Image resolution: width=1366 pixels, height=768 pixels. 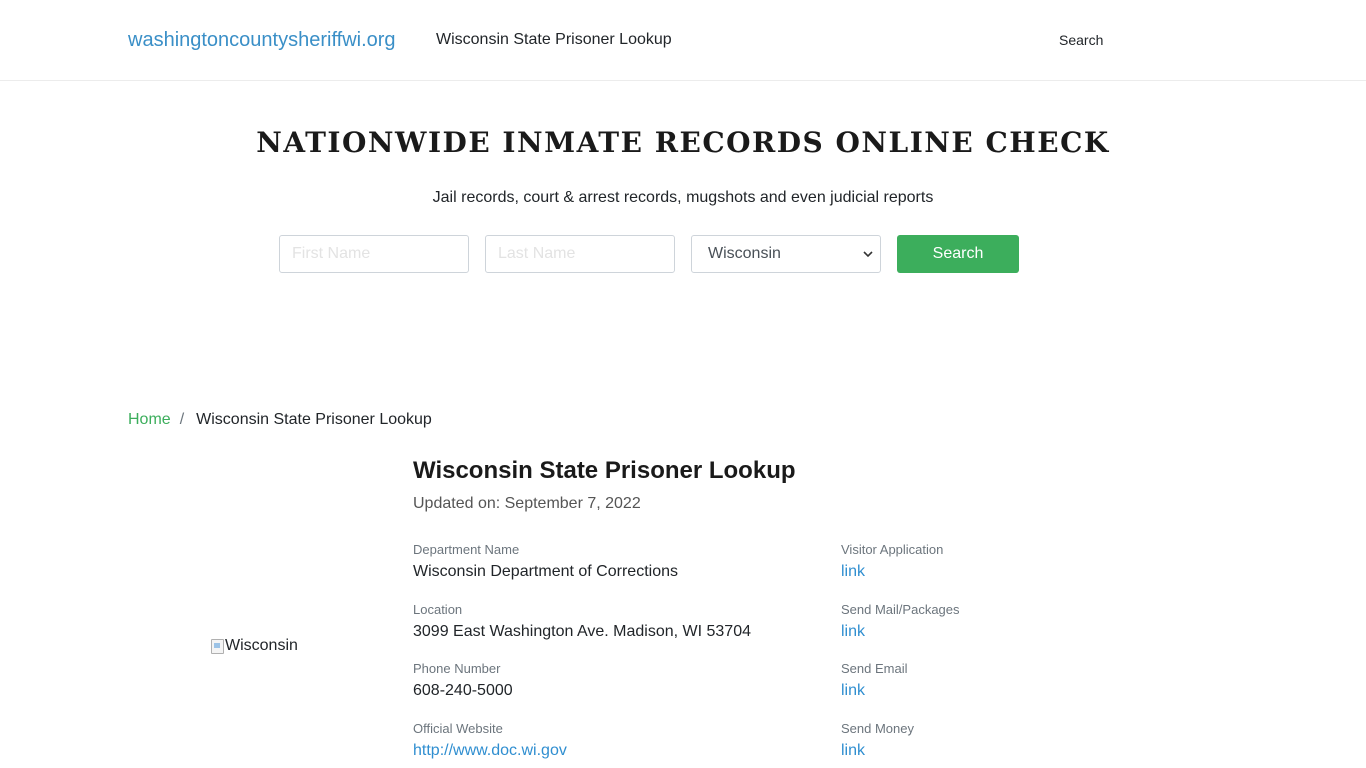 What do you see at coordinates (149, 420) in the screenshot?
I see `breadcrumb-home-link: Home` at bounding box center [149, 420].